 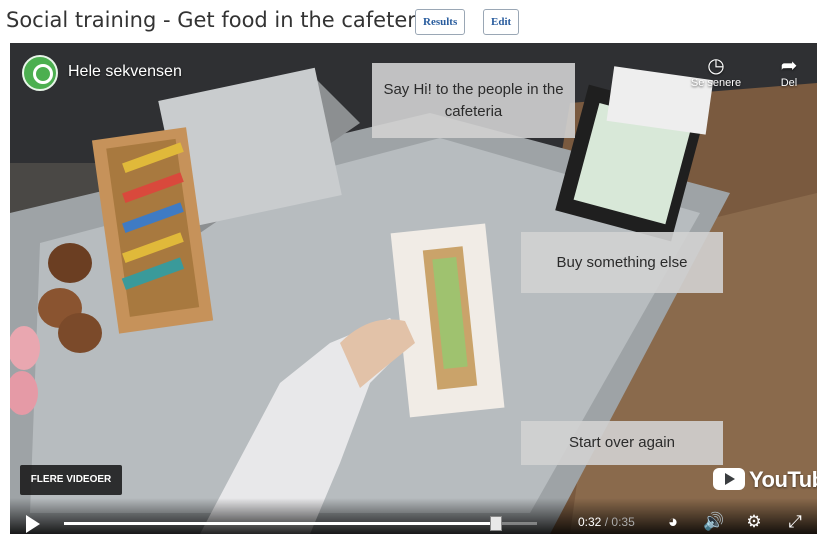 I want to click on player-controls: 0:32 / 0:35 ◕ 🔊 ⚙ ⤢, so click(x=413, y=516).